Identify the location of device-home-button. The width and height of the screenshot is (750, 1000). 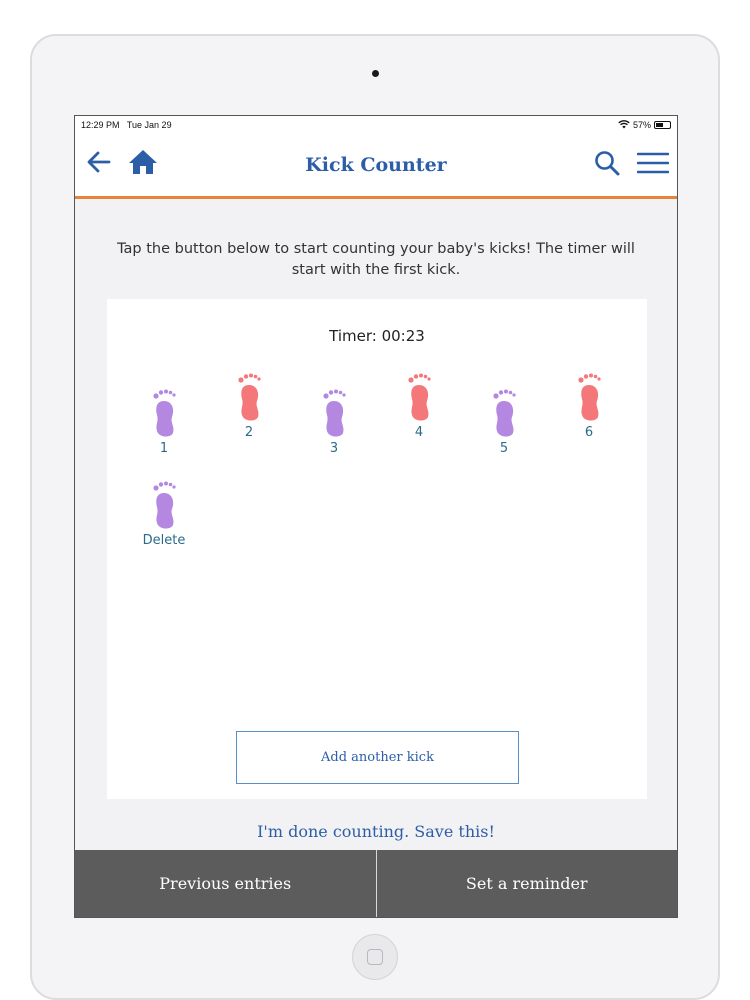
(375, 957).